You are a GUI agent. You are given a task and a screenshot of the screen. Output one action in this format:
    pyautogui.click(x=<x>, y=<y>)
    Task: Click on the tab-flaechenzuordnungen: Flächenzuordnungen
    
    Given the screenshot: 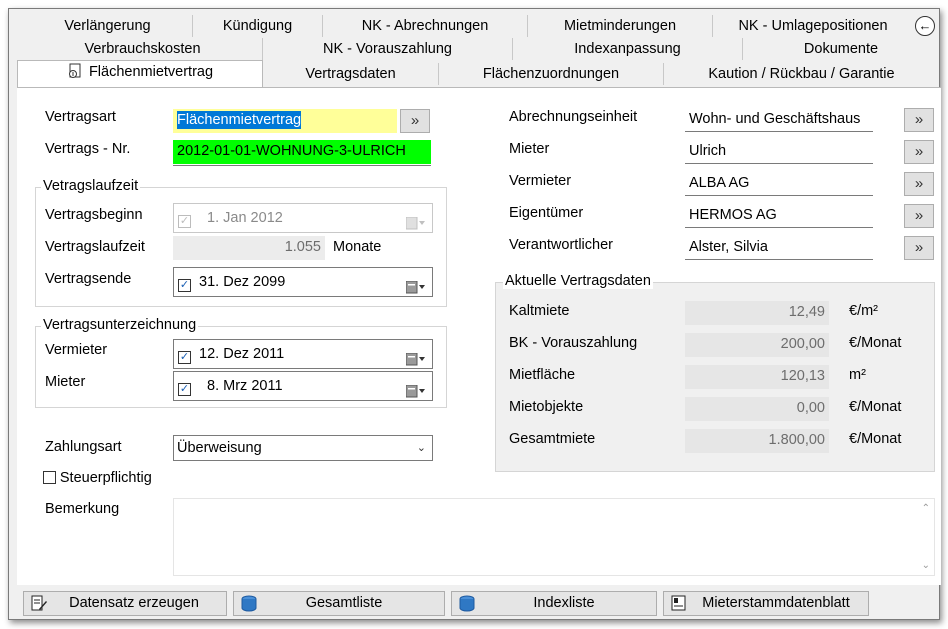 What is the action you would take?
    pyautogui.click(x=551, y=74)
    